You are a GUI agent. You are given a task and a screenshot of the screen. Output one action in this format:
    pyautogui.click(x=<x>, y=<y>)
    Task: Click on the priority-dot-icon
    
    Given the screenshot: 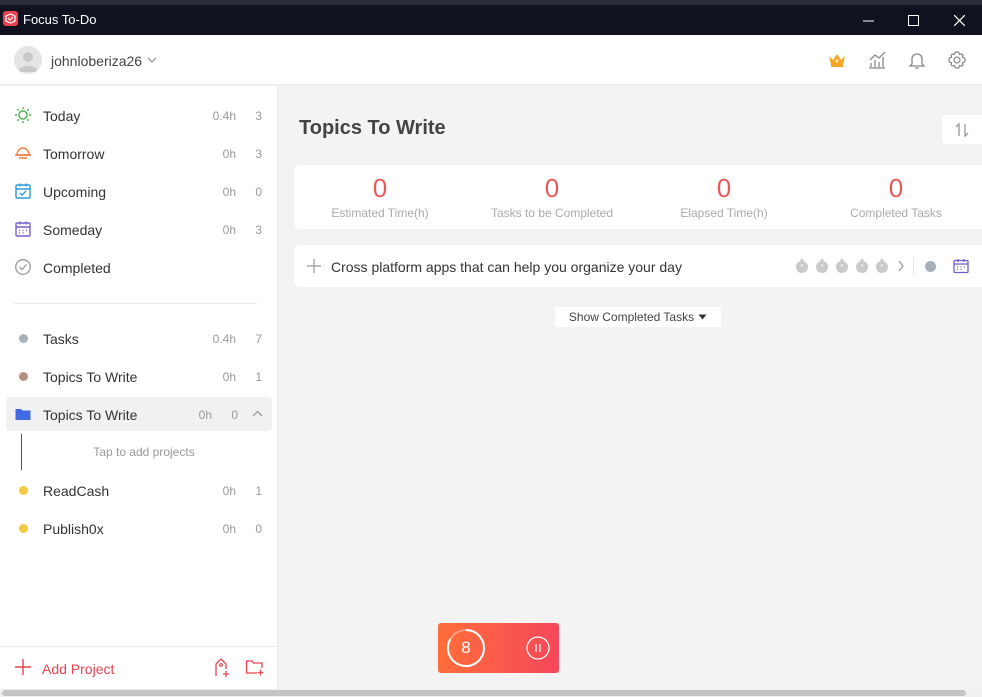 What is the action you would take?
    pyautogui.click(x=930, y=266)
    